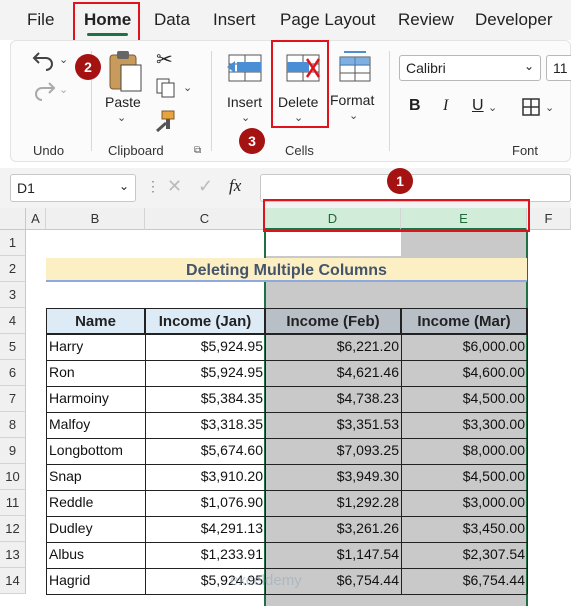 The image size is (571, 606). Describe the element at coordinates (333, 555) in the screenshot. I see `income-cell: $1,147.54` at that location.